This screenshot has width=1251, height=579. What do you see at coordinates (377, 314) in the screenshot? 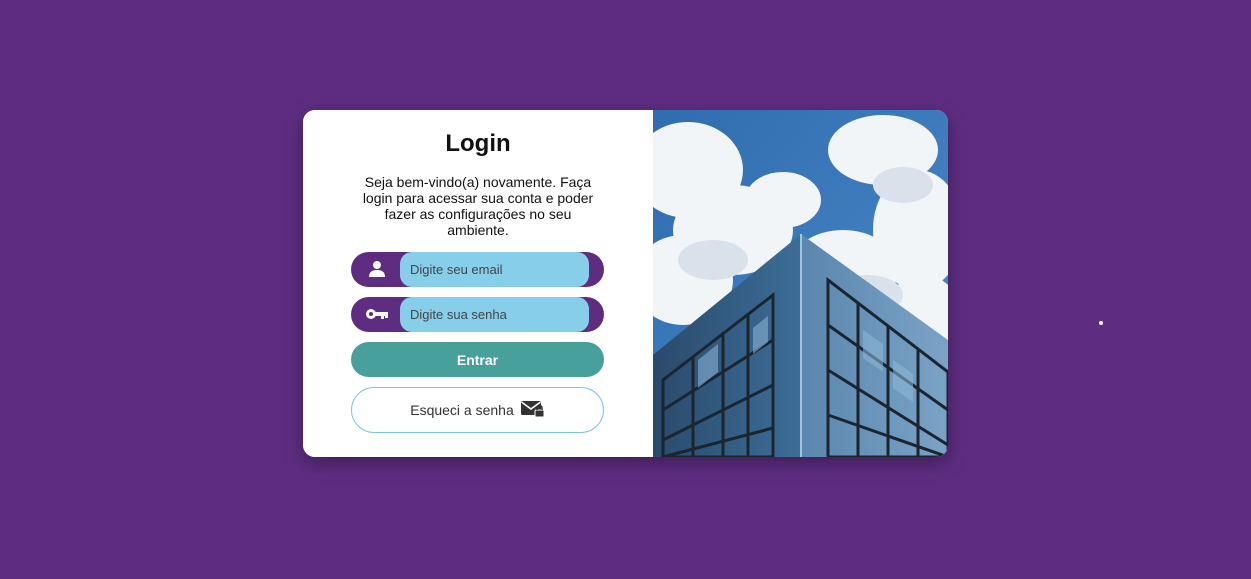
I see `key-icon` at bounding box center [377, 314].